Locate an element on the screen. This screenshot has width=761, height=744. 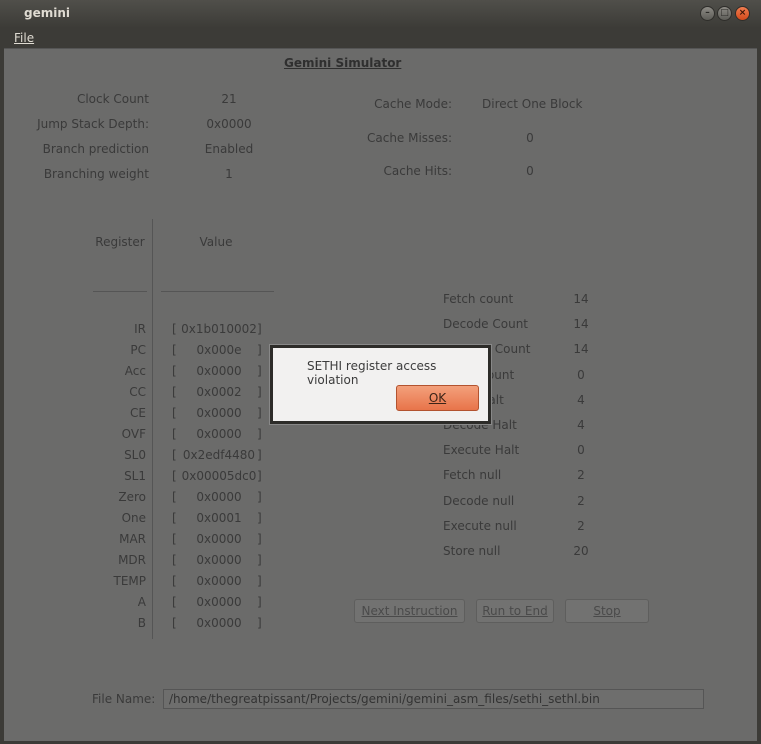
register-divider is located at coordinates (152, 429).